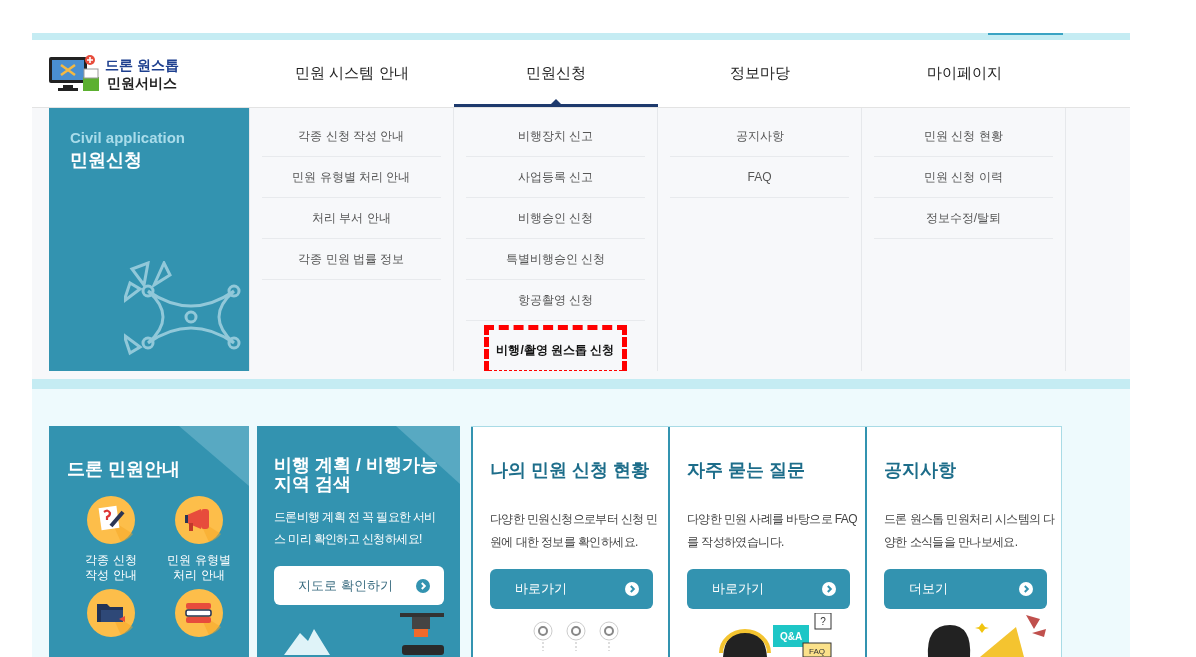 This screenshot has height=657, width=1196. Describe the element at coordinates (555, 348) in the screenshot. I see `submenu-link: 비행/촬영 원스톱 신청` at that location.